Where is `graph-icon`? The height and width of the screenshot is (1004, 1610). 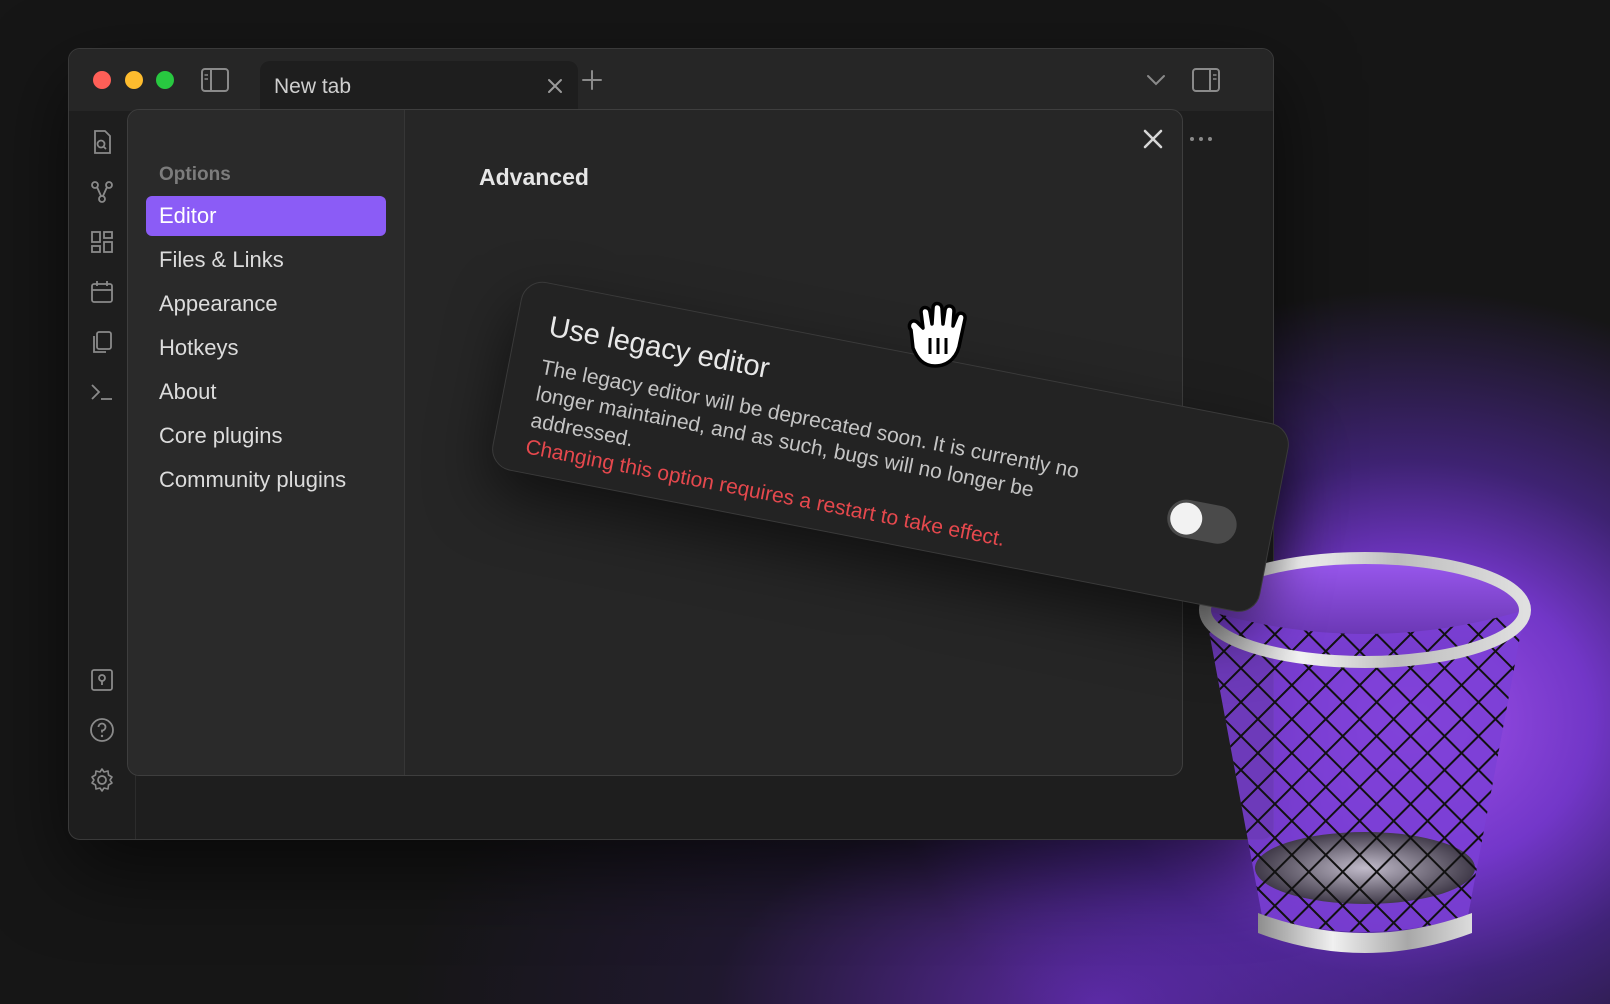
graph-icon is located at coordinates (102, 192).